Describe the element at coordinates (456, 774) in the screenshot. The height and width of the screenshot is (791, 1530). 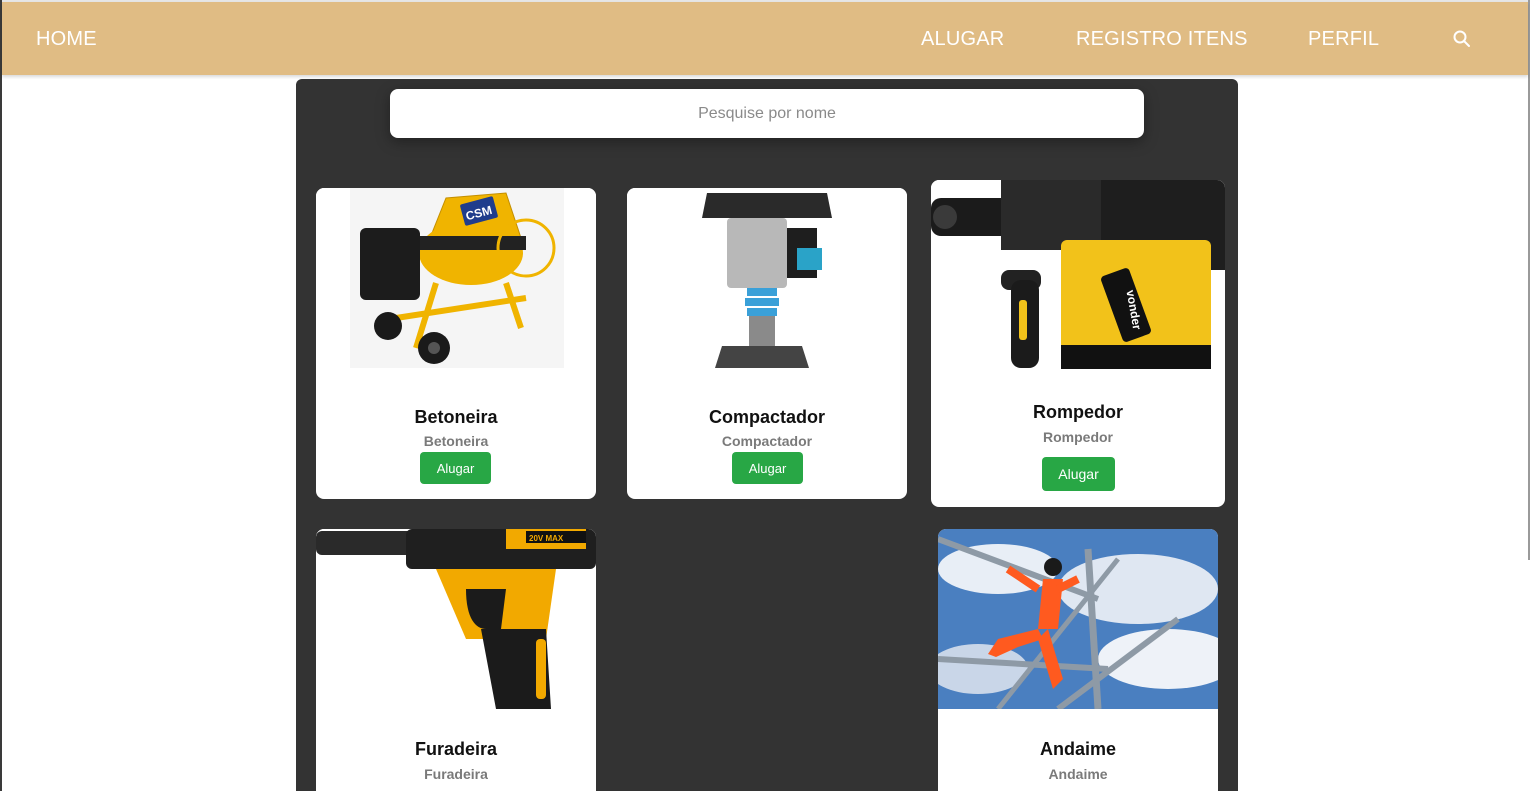
I see `item-subtitle: Furadeira` at that location.